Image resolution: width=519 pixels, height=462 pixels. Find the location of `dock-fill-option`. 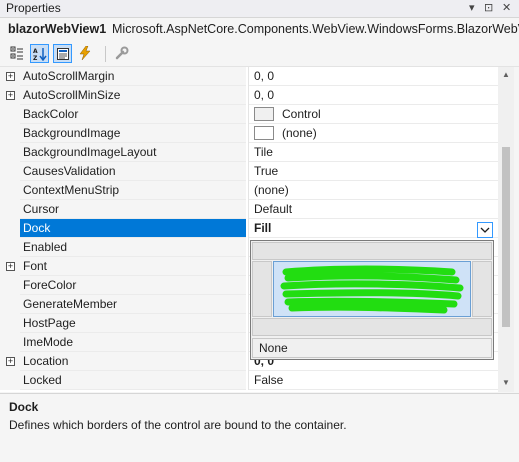

dock-fill-option is located at coordinates (372, 289).